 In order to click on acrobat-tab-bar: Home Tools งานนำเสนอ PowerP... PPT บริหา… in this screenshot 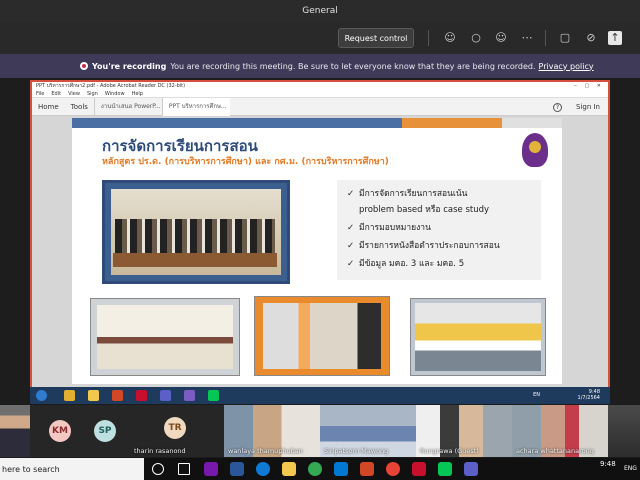, I will do `click(320, 106)`.